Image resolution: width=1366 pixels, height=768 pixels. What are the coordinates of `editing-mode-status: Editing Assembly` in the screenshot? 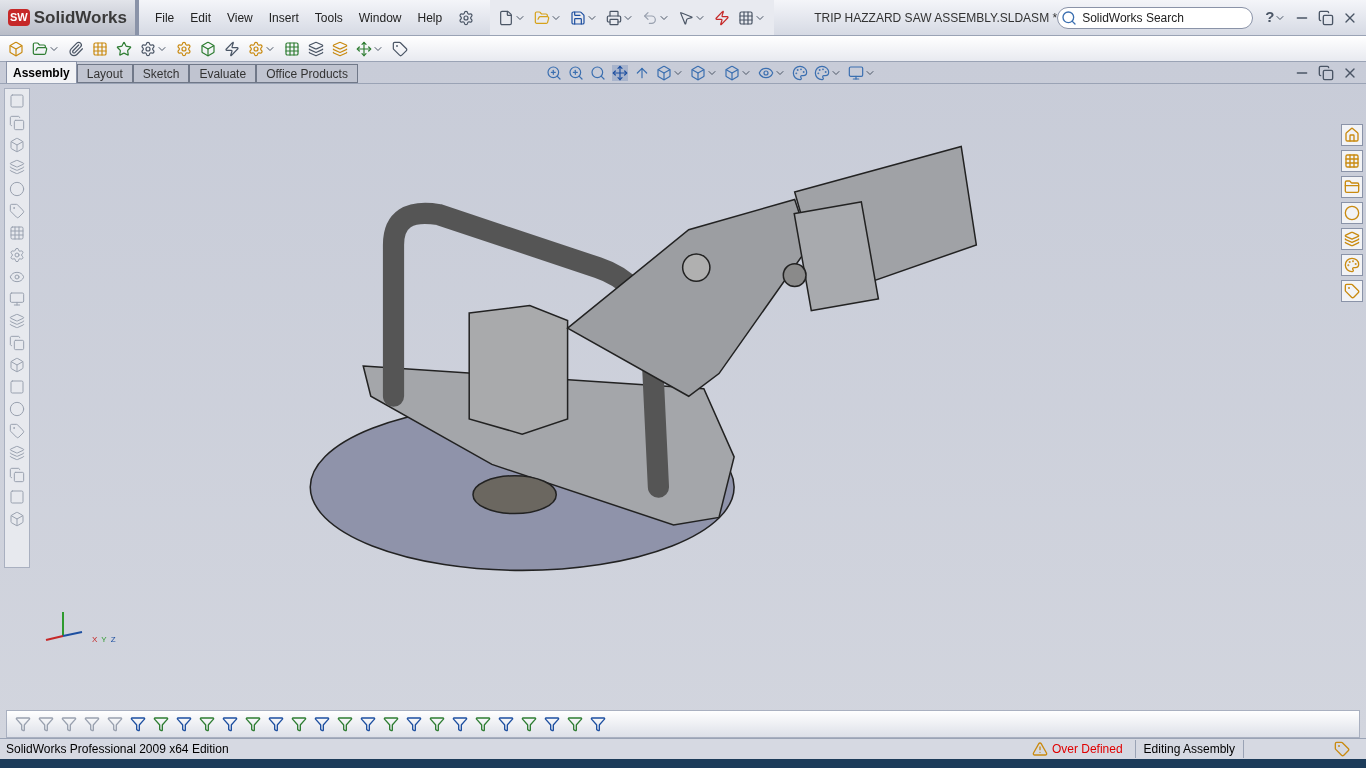 It's located at (1189, 749).